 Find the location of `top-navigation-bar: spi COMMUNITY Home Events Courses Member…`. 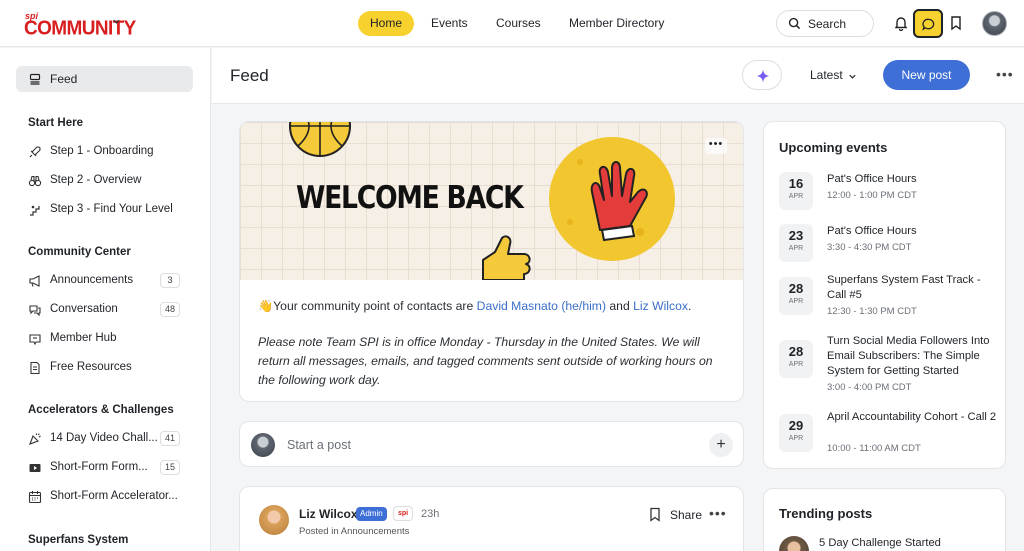

top-navigation-bar: spi COMMUNITY Home Events Courses Member… is located at coordinates (512, 23).